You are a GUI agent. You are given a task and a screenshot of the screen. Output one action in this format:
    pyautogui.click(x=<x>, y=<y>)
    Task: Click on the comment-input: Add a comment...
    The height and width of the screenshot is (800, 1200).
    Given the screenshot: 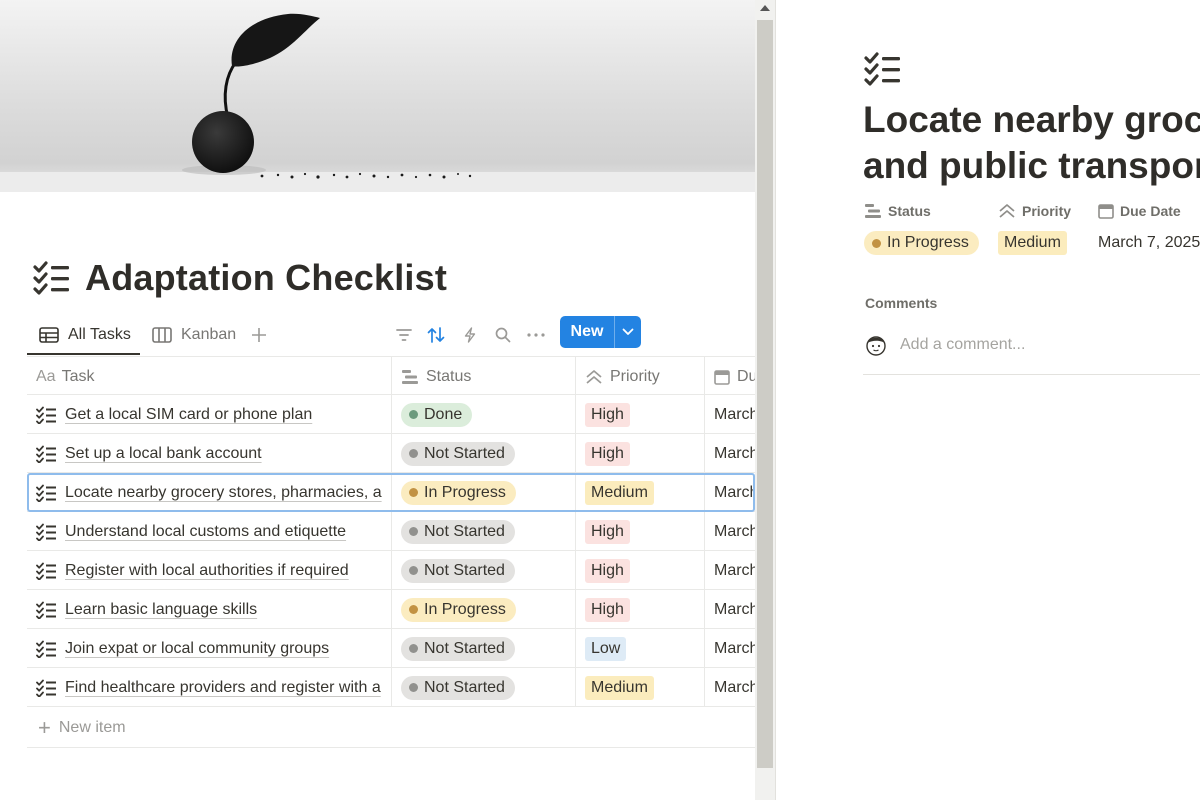 What is the action you would take?
    pyautogui.click(x=962, y=345)
    